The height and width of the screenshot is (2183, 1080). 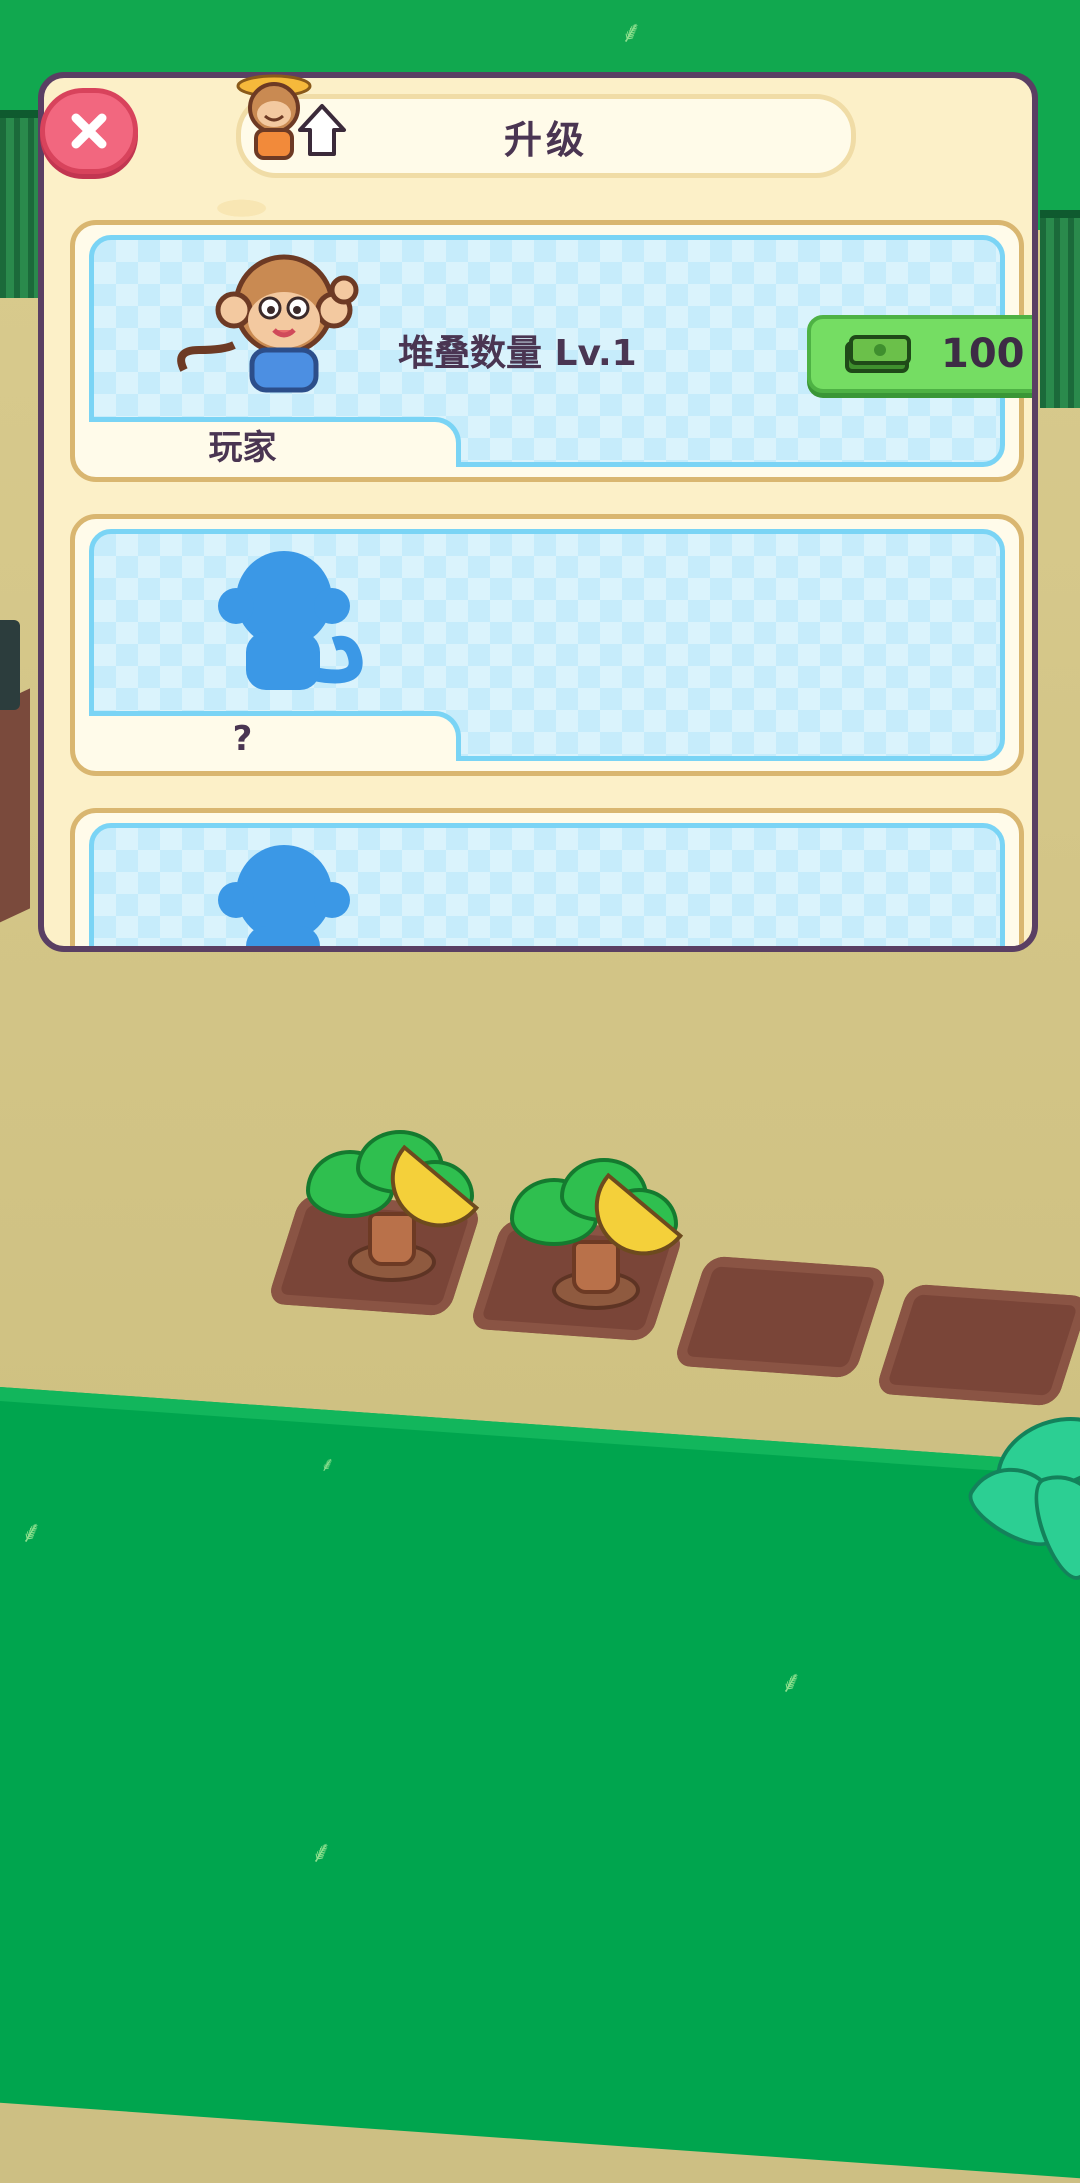 I want to click on dialog-title: 升级, so click(x=545, y=139).